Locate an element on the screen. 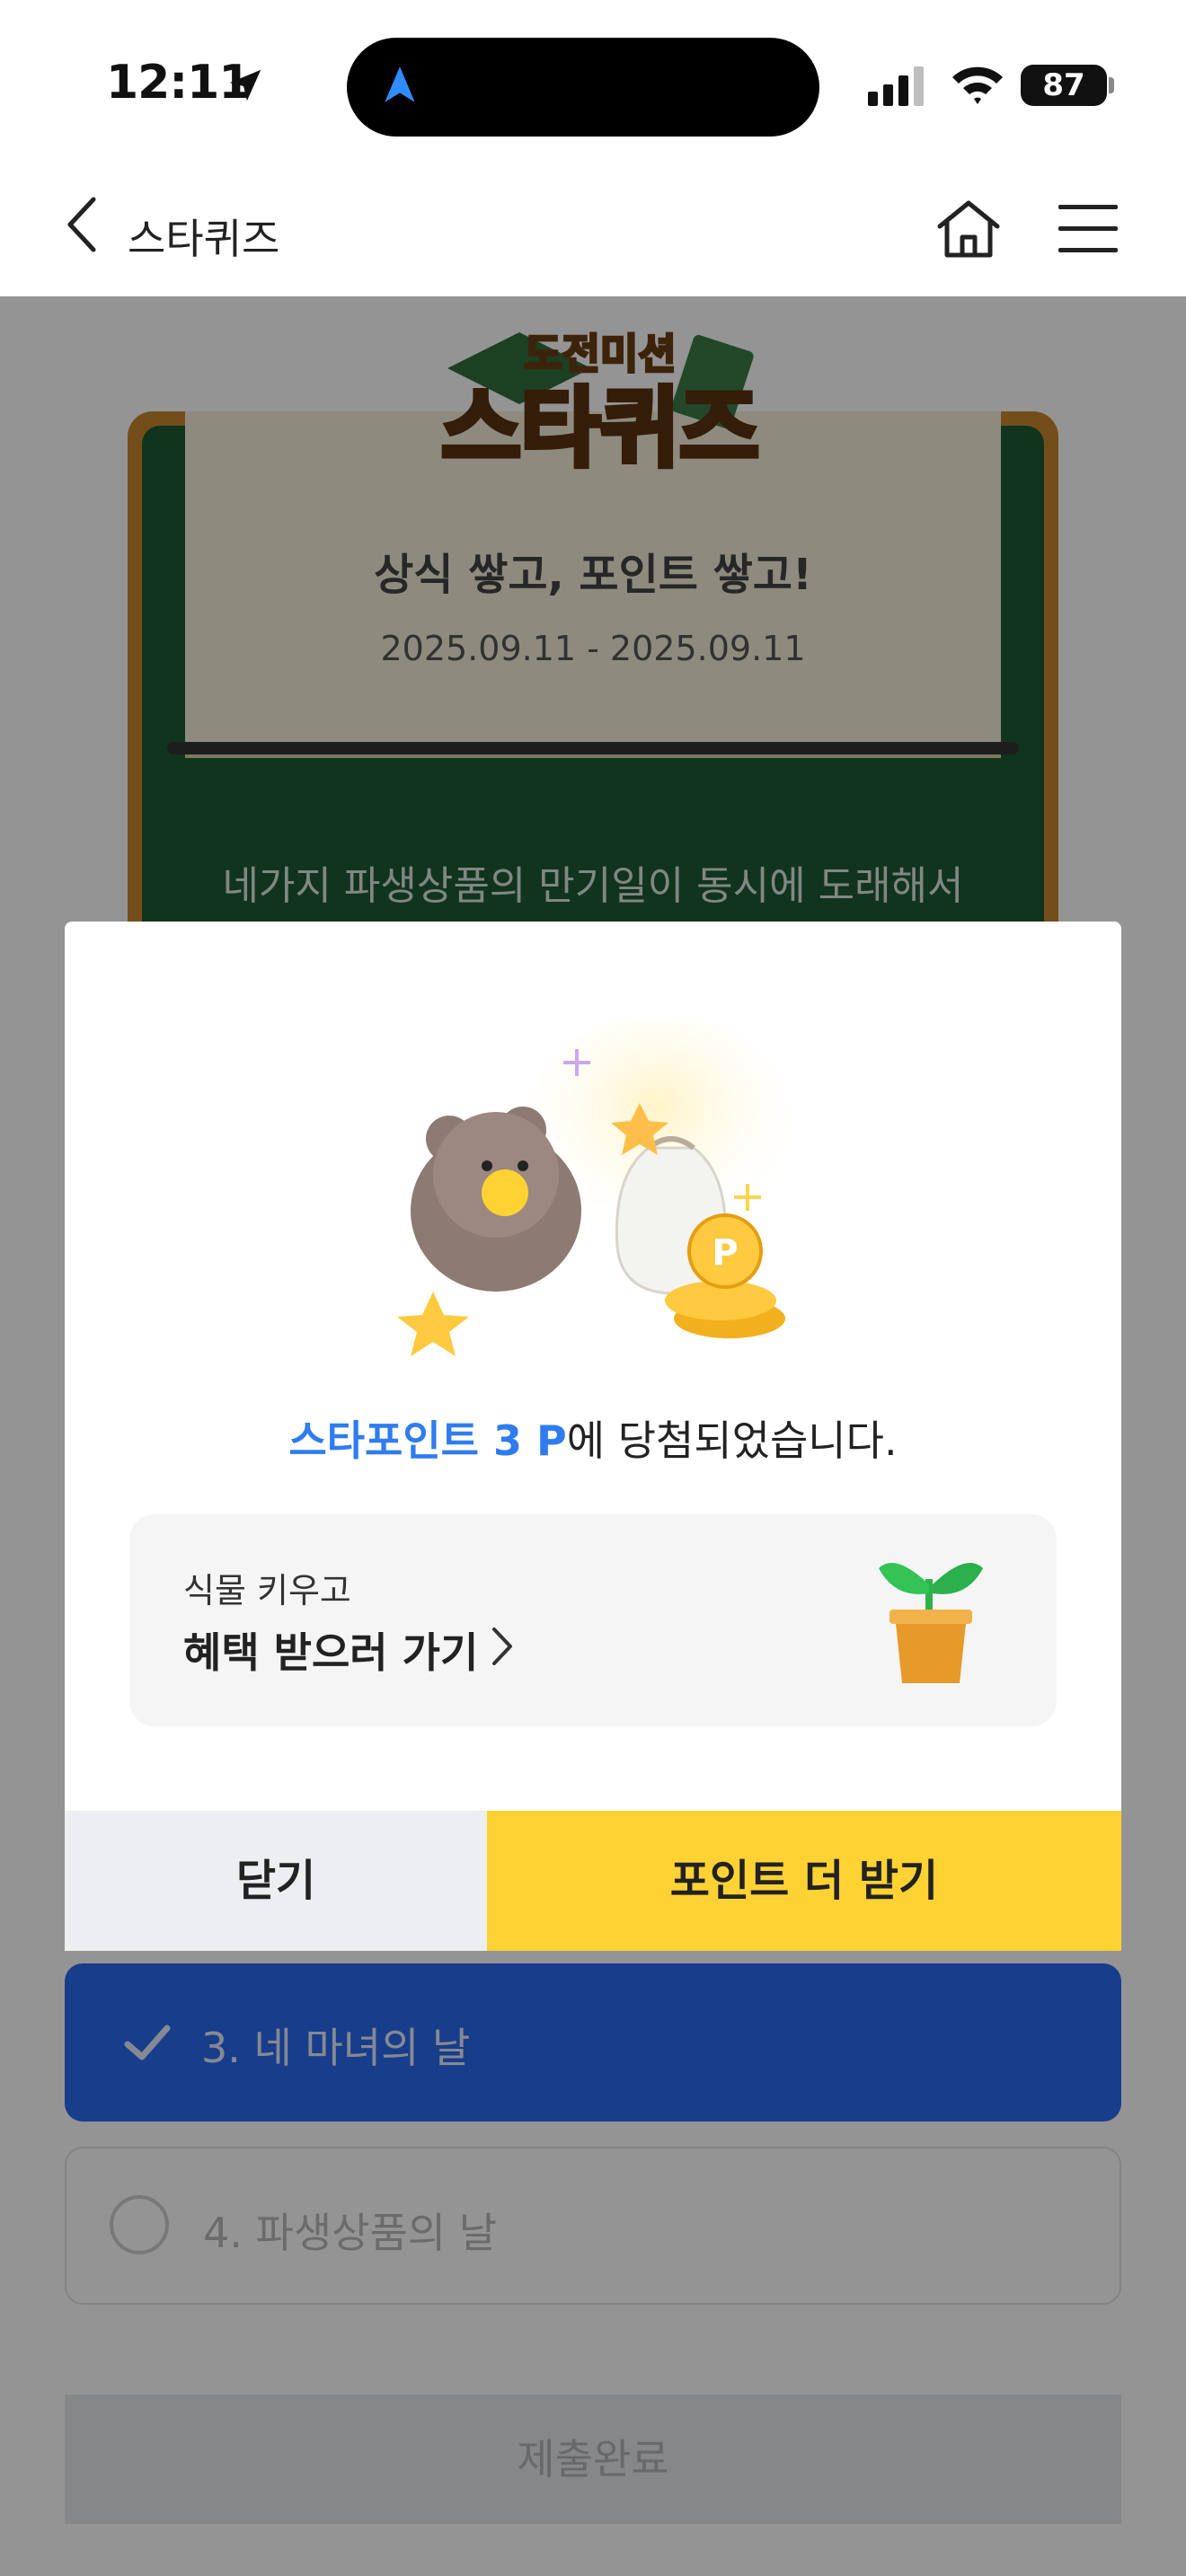  get-more-points-button: 포인트 더 받기 is located at coordinates (804, 1881).